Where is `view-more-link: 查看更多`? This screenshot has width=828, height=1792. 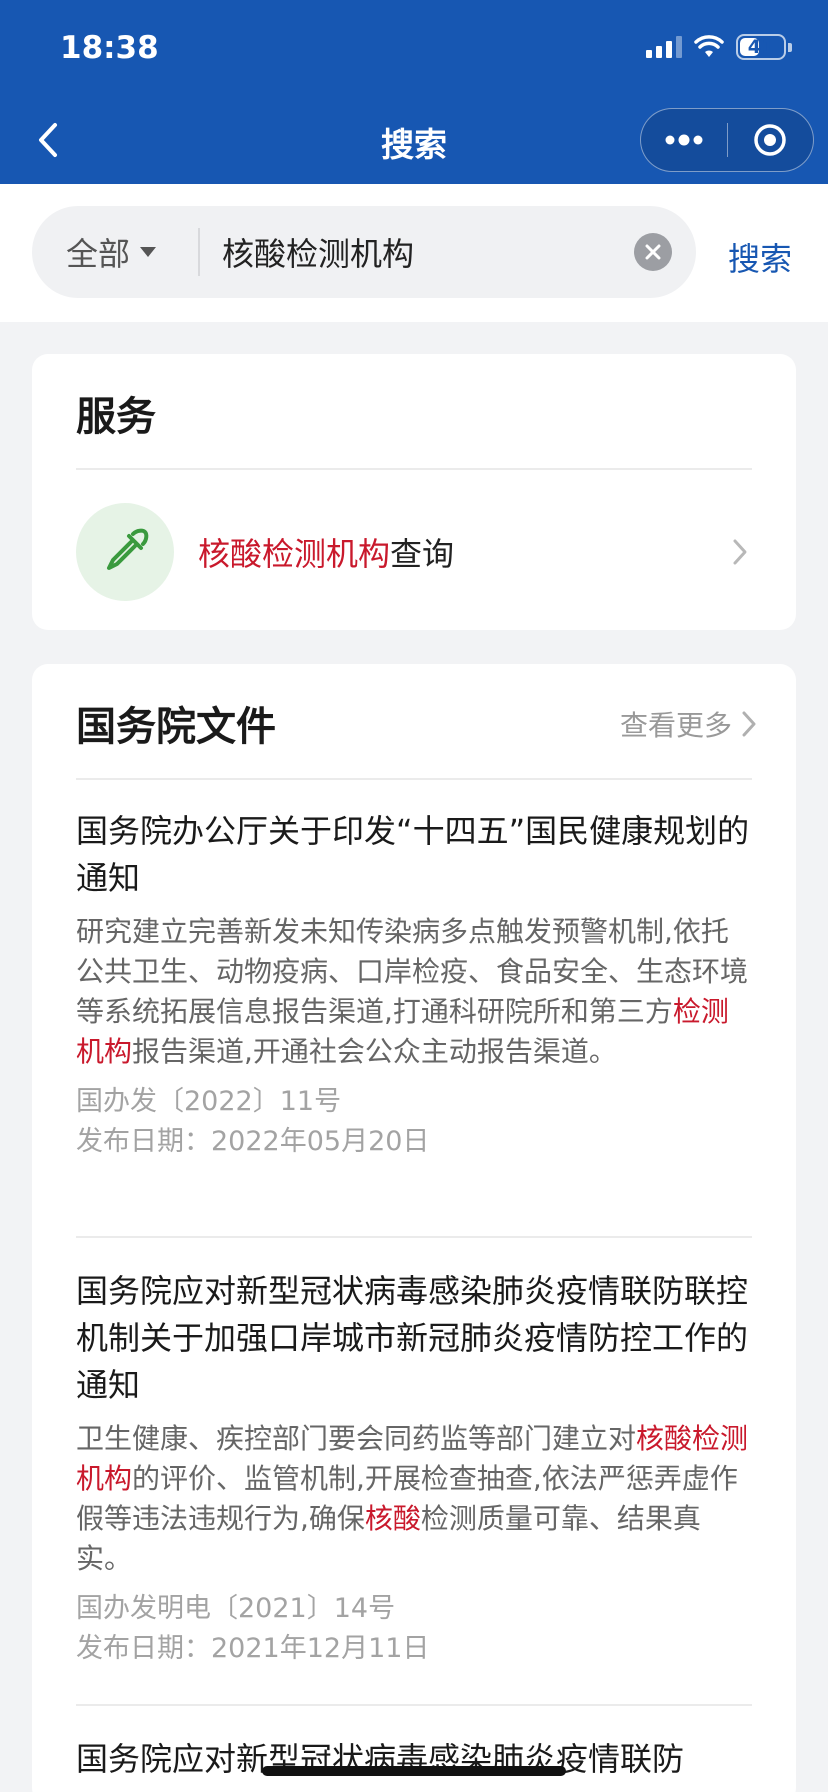 view-more-link: 查看更多 is located at coordinates (688, 724).